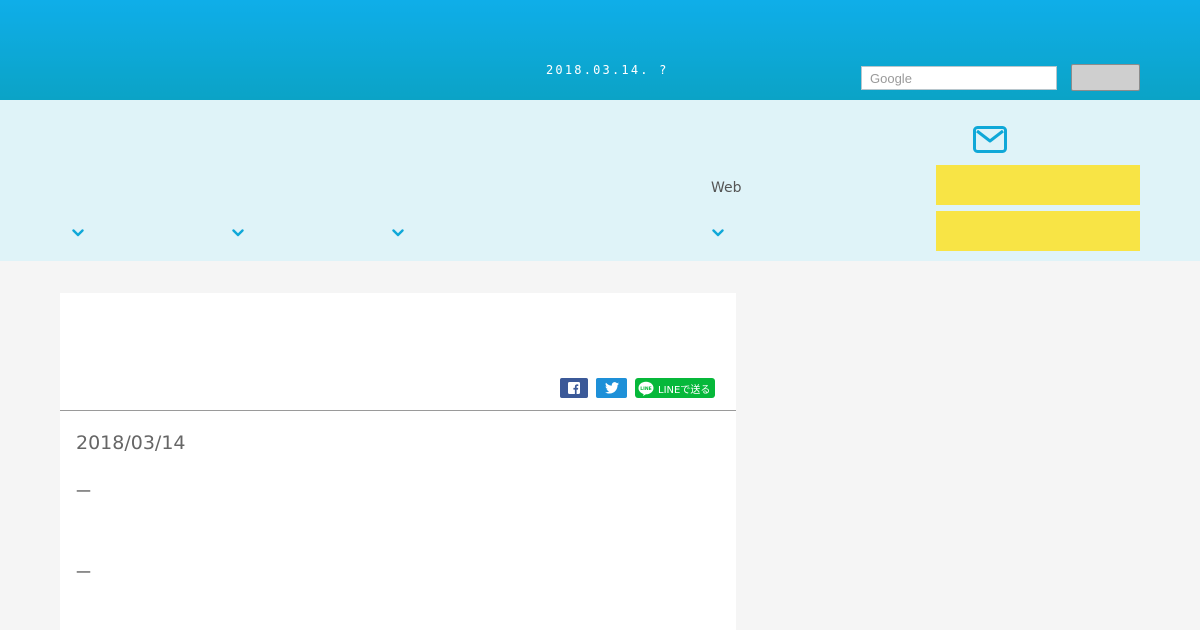  Describe the element at coordinates (398, 388) in the screenshot. I see `share-buttons: LINE LINEで送る` at that location.